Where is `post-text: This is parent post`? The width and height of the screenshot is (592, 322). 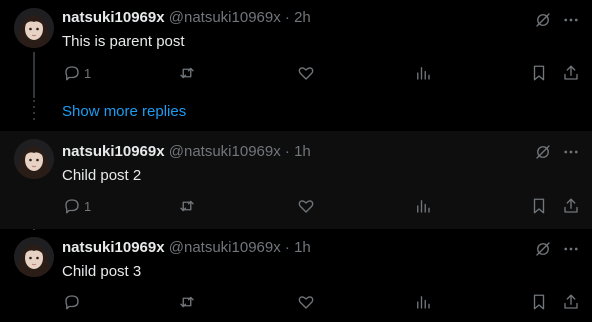 post-text: This is parent post is located at coordinates (123, 41).